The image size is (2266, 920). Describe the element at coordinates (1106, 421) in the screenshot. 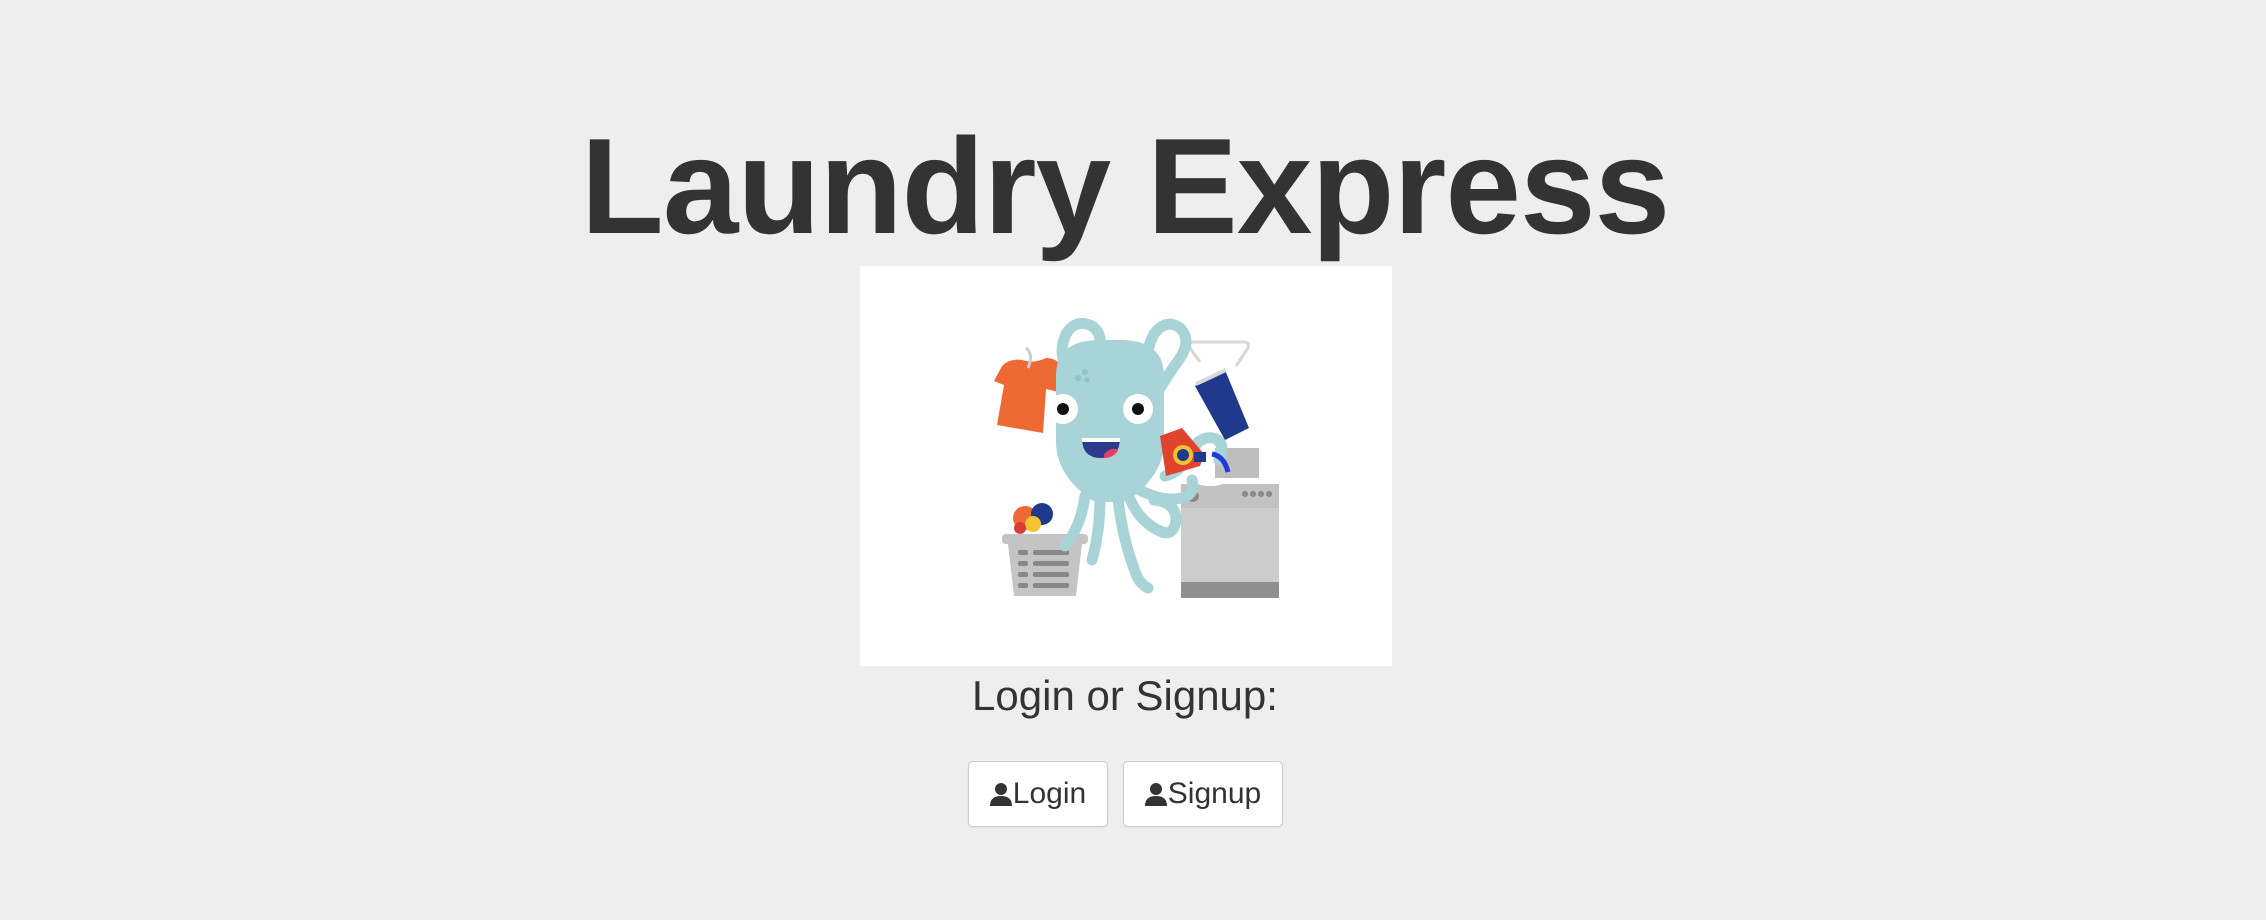

I see `octopus` at that location.